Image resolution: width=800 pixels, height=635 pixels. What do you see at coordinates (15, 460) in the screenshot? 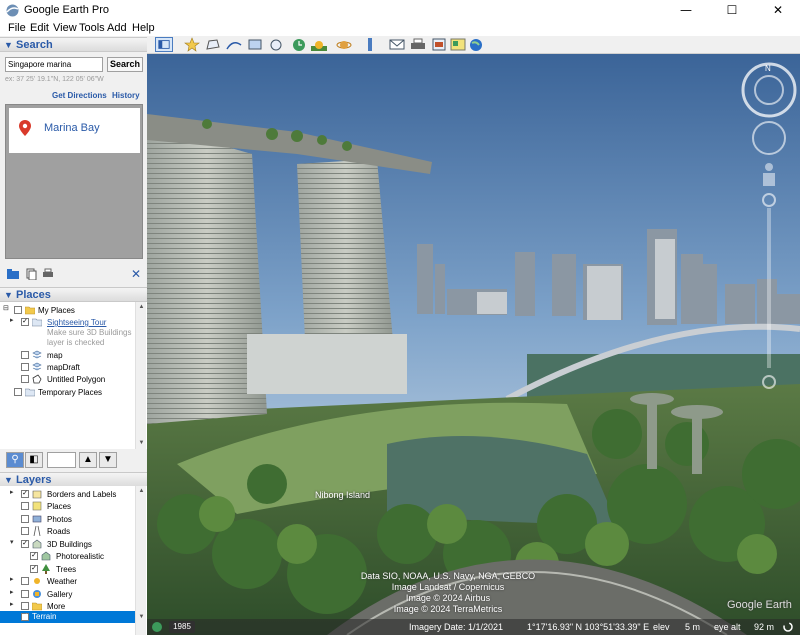
I see `search-in-places-icon: ⚲` at bounding box center [15, 460].